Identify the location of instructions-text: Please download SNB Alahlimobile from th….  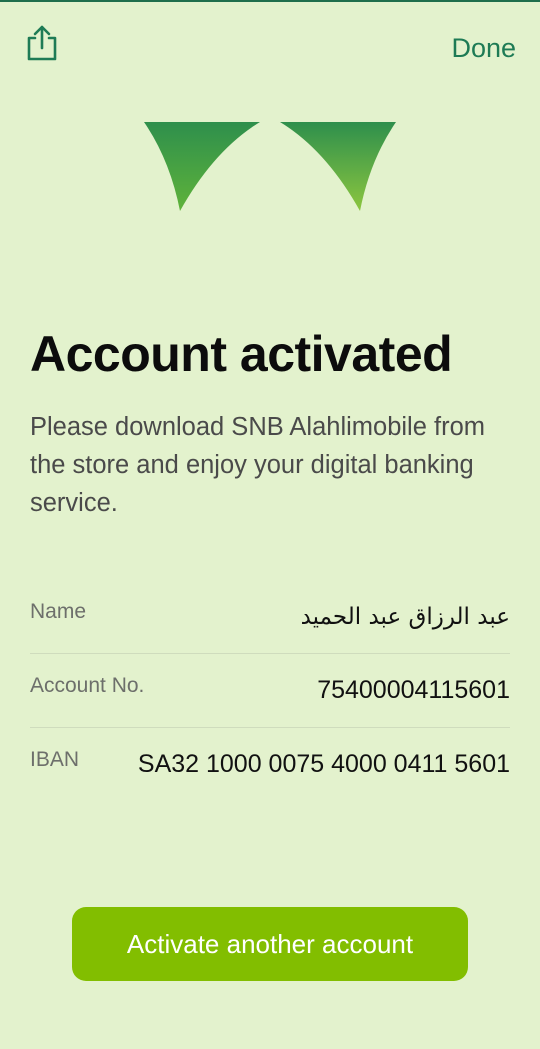
(257, 465).